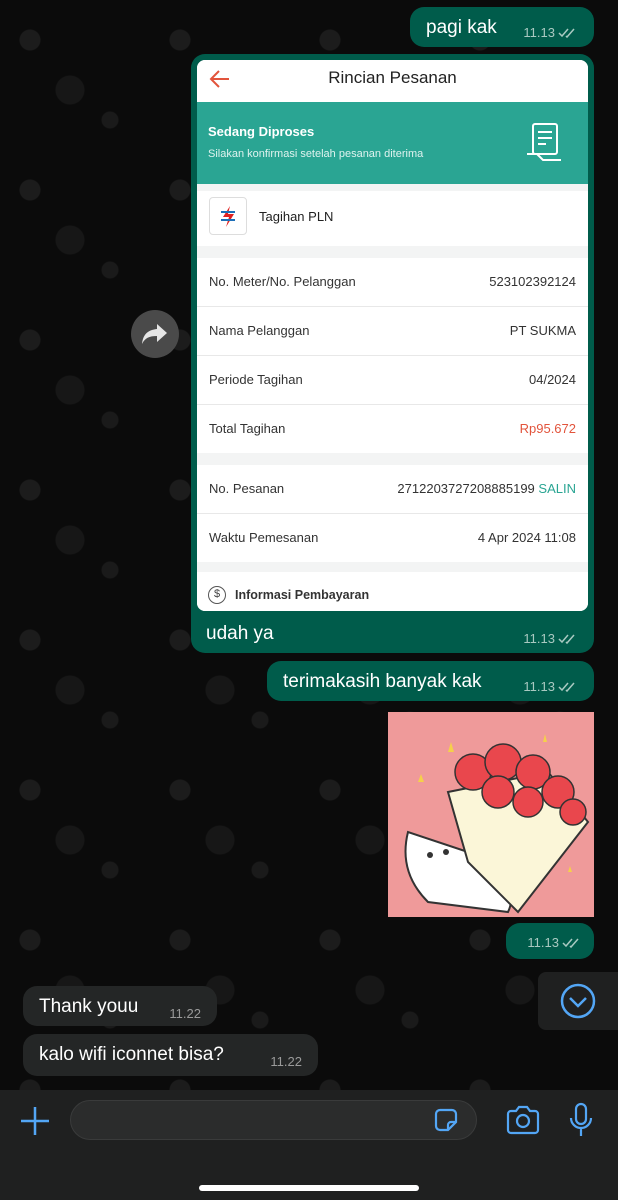 This screenshot has height=1200, width=618. I want to click on receipt-header: Rincian Pesanan, so click(392, 81).